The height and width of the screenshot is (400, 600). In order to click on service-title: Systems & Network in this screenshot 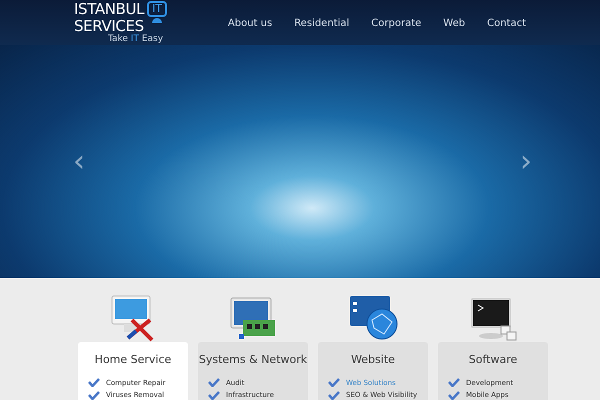, I will do `click(253, 360)`.